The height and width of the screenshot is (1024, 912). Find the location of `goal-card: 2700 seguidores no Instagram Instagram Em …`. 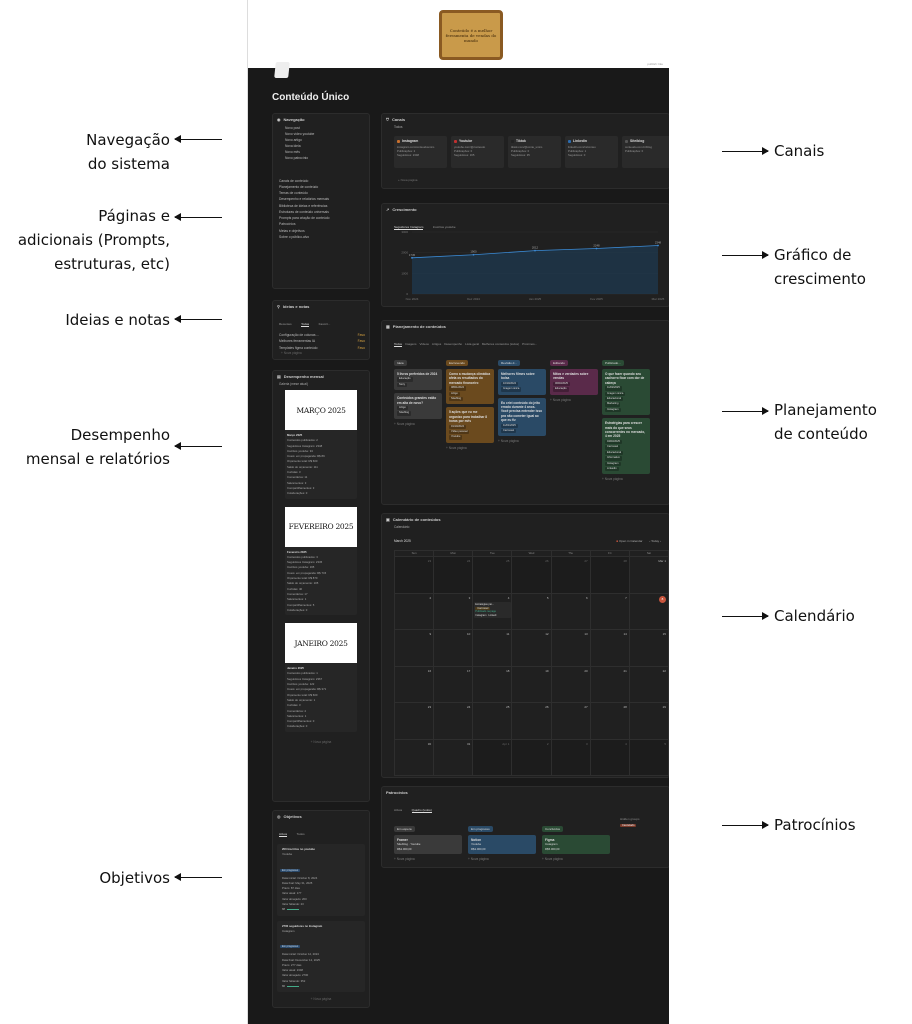

goal-card: 2700 seguidores no Instagram Instagram Em … is located at coordinates (321, 956).